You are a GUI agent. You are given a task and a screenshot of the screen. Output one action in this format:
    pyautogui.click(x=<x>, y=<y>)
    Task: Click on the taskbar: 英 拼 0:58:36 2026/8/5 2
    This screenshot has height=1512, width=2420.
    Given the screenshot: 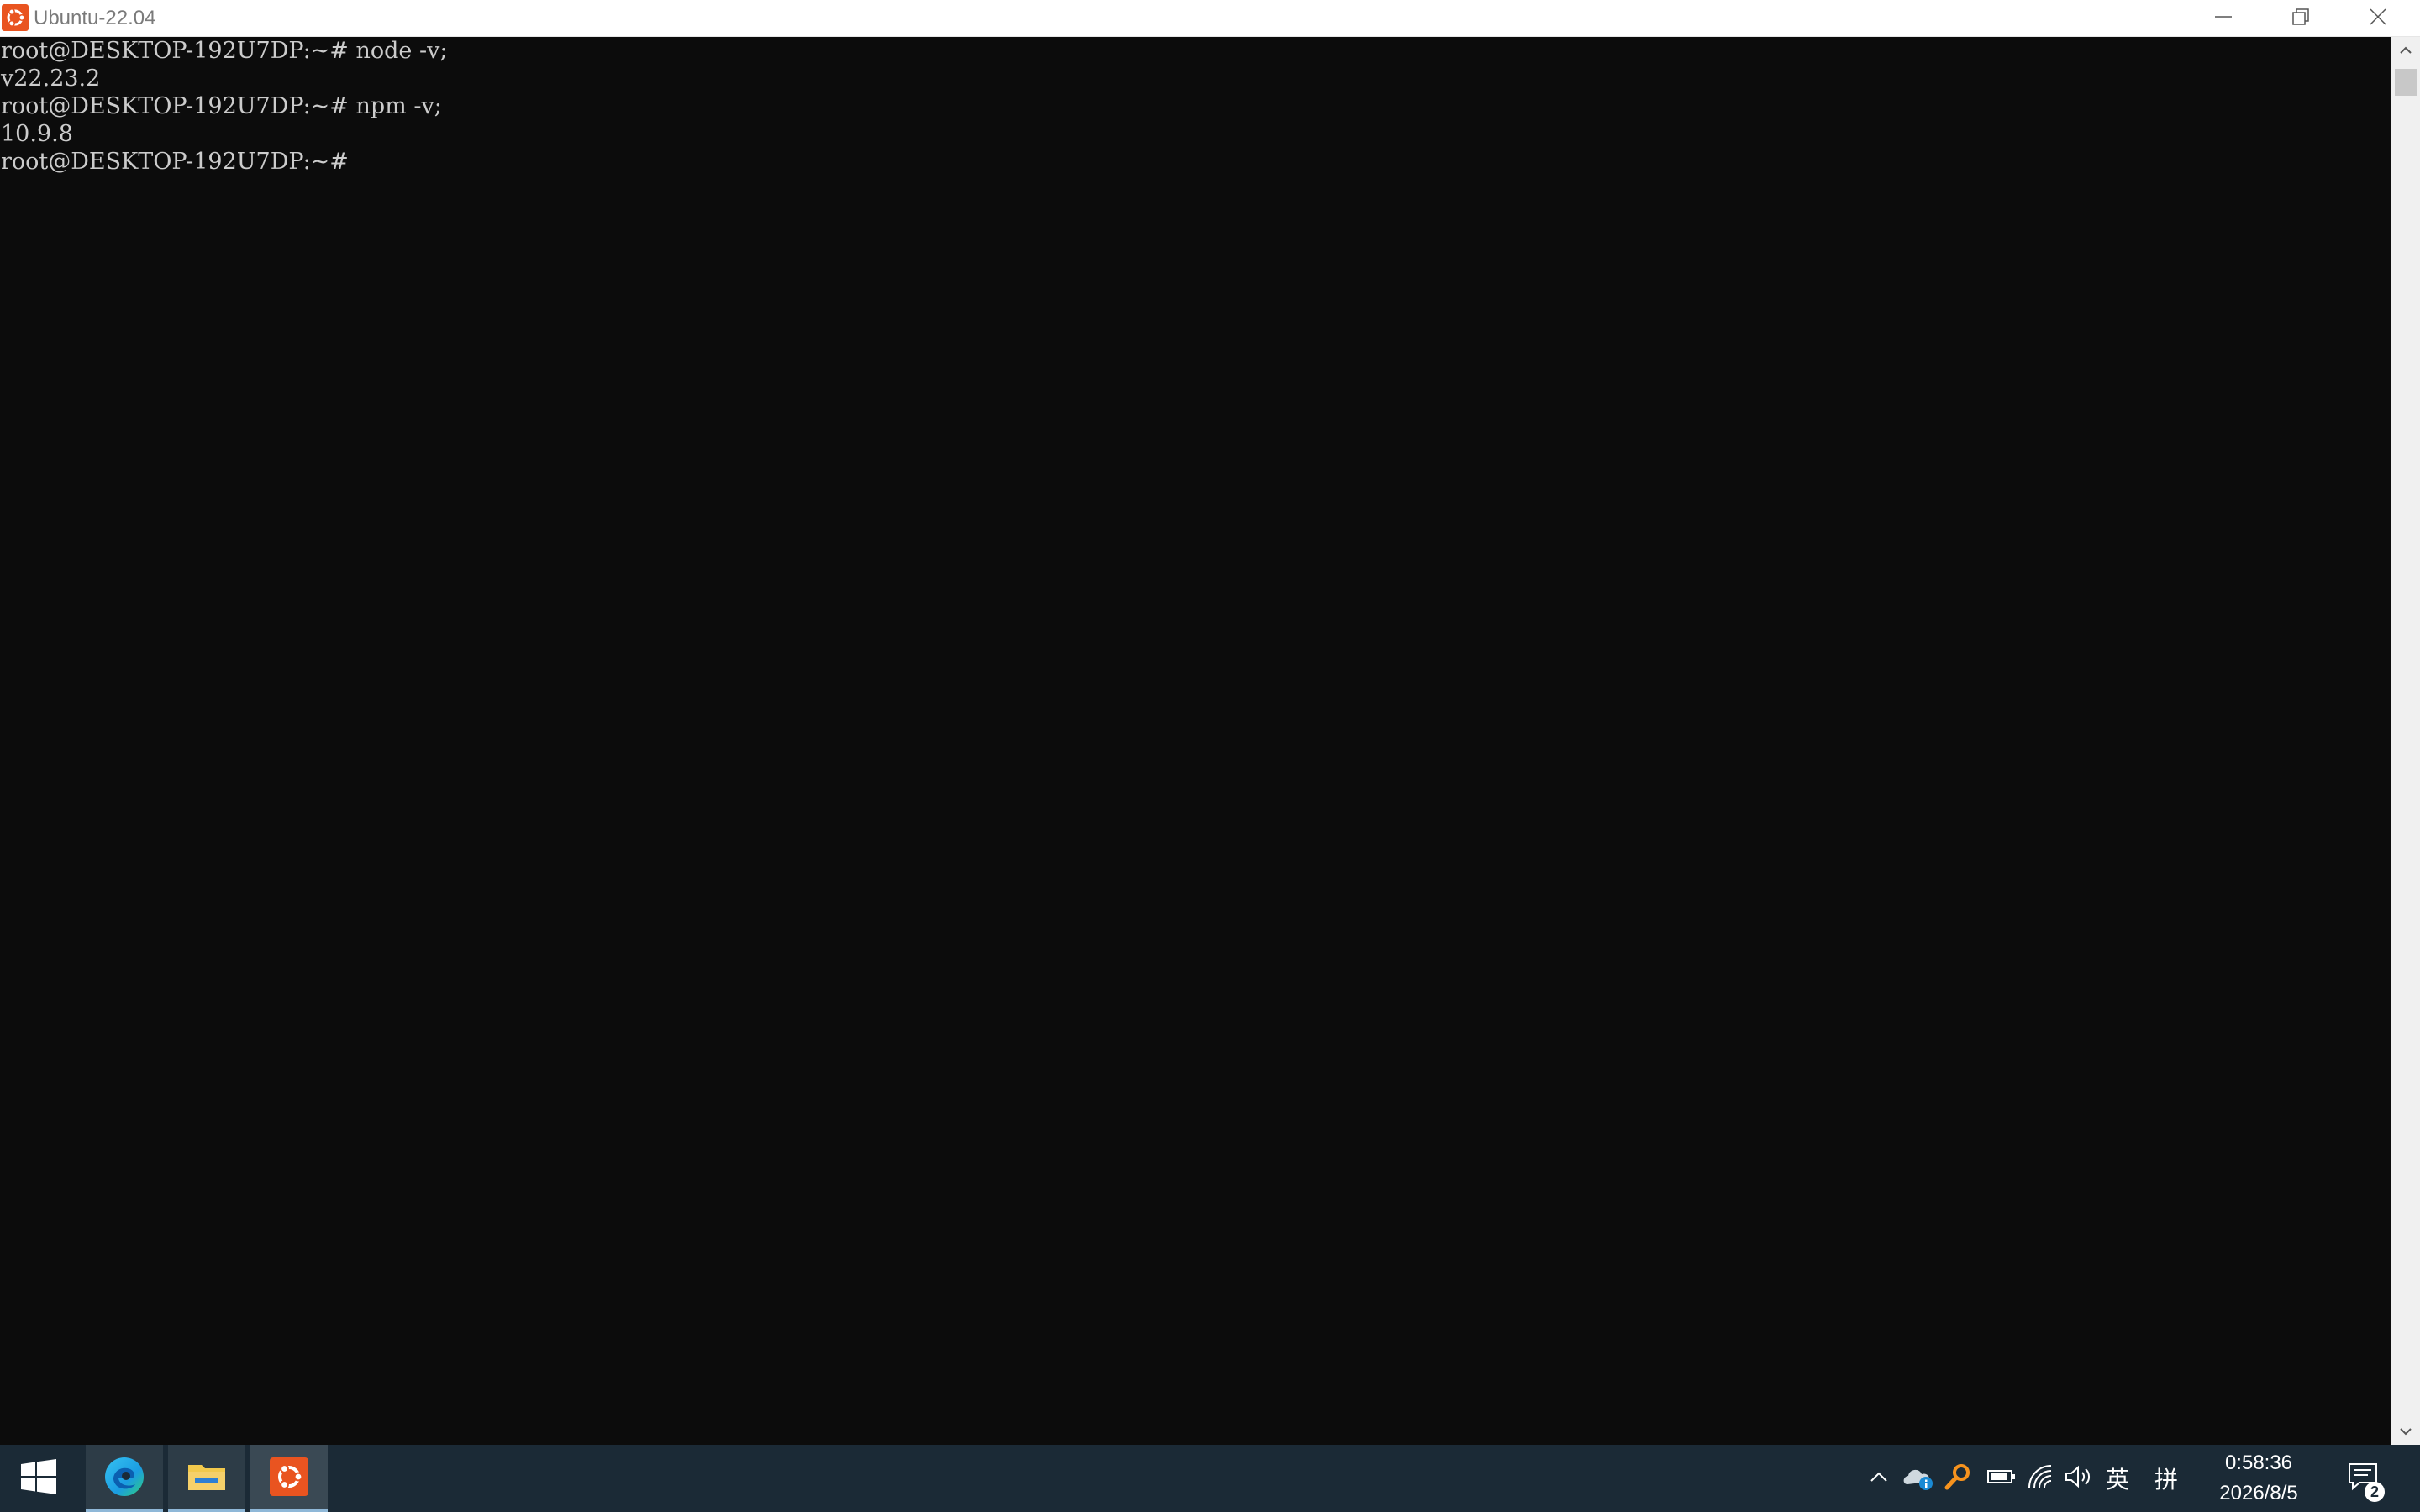 What is the action you would take?
    pyautogui.click(x=1210, y=1478)
    